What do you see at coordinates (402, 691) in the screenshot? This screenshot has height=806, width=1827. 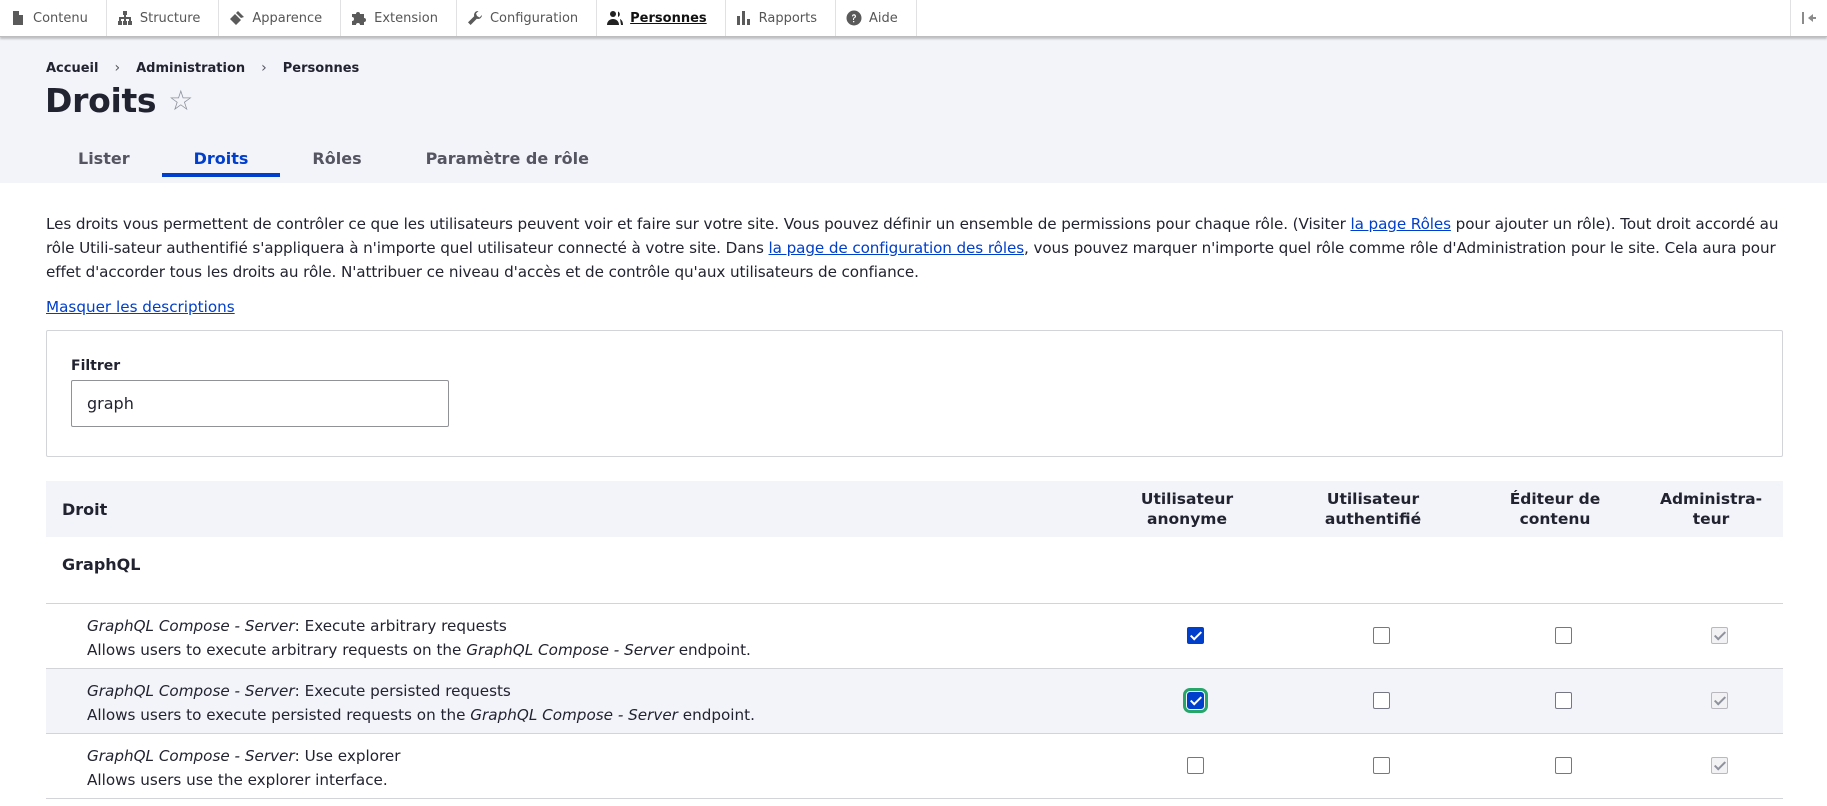 I see `permission-title: : Execute persisted requests` at bounding box center [402, 691].